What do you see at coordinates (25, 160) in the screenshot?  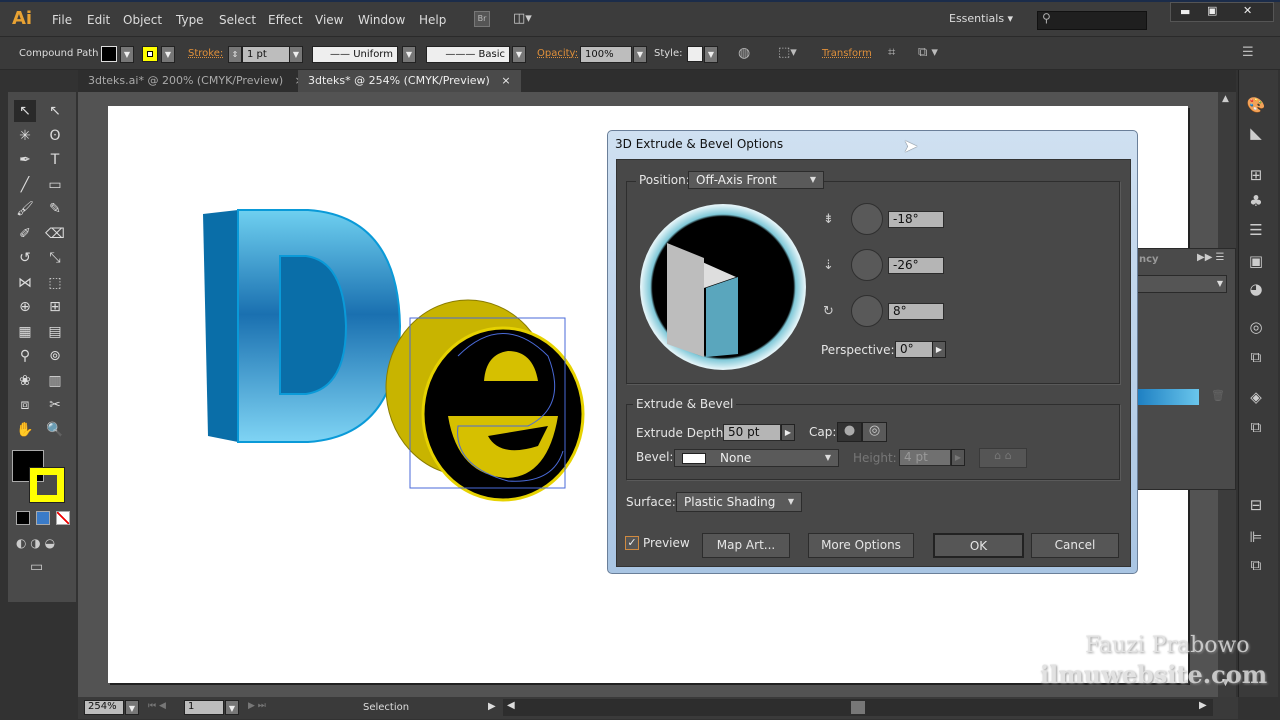 I see `pen-tool-icon: ✒` at bounding box center [25, 160].